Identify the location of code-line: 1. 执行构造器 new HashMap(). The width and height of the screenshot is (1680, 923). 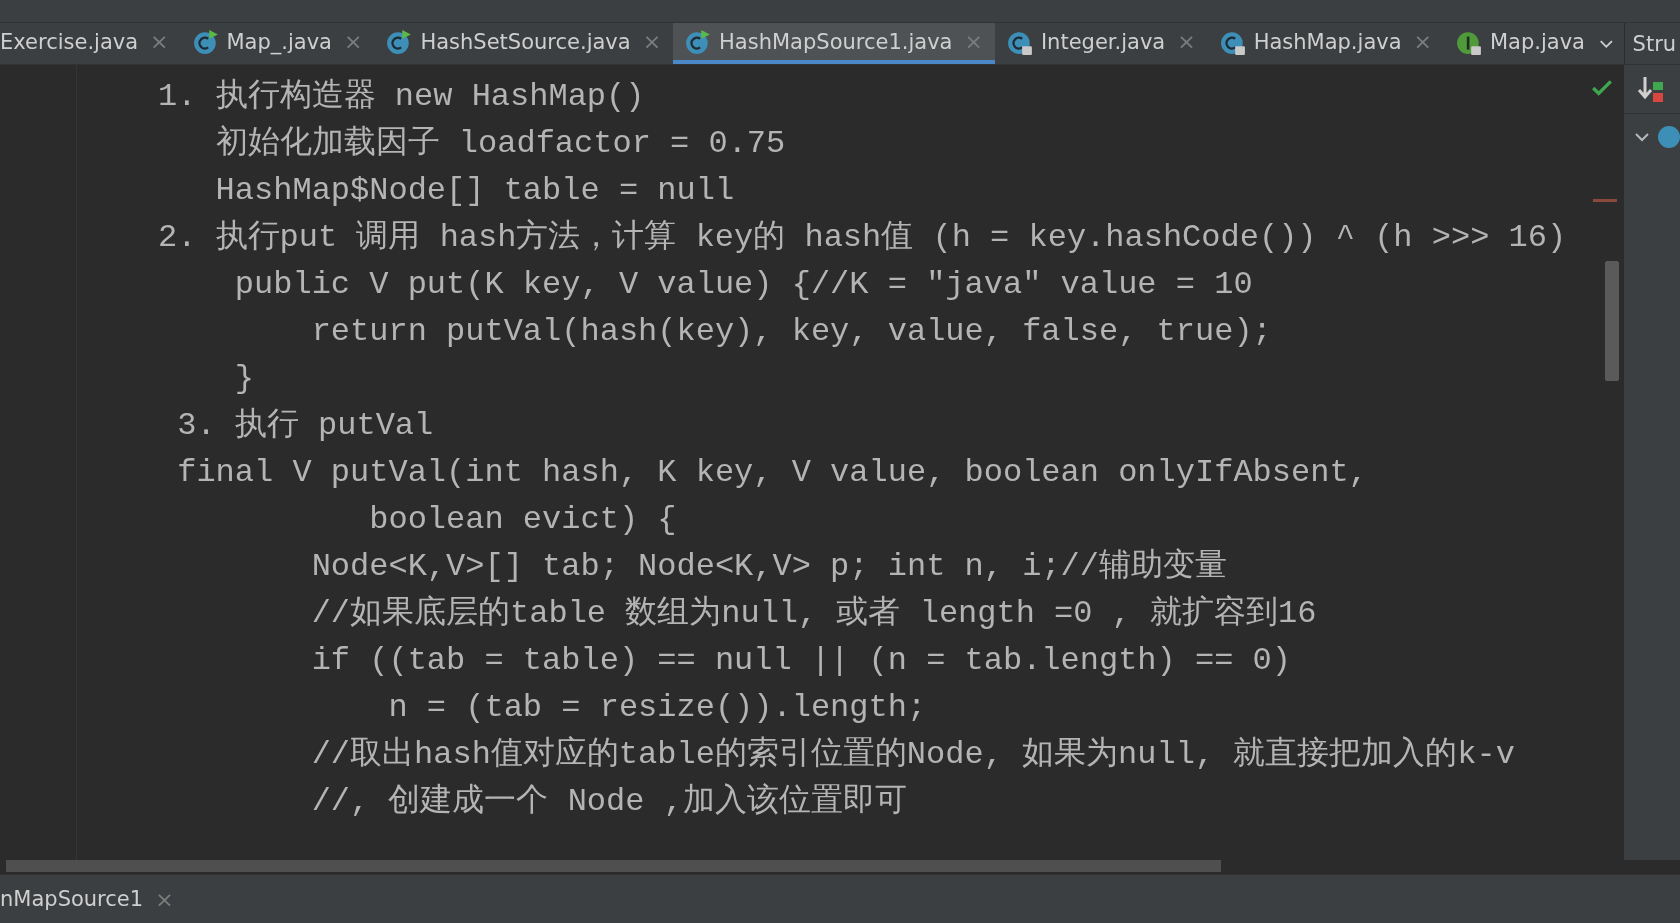
(401, 97).